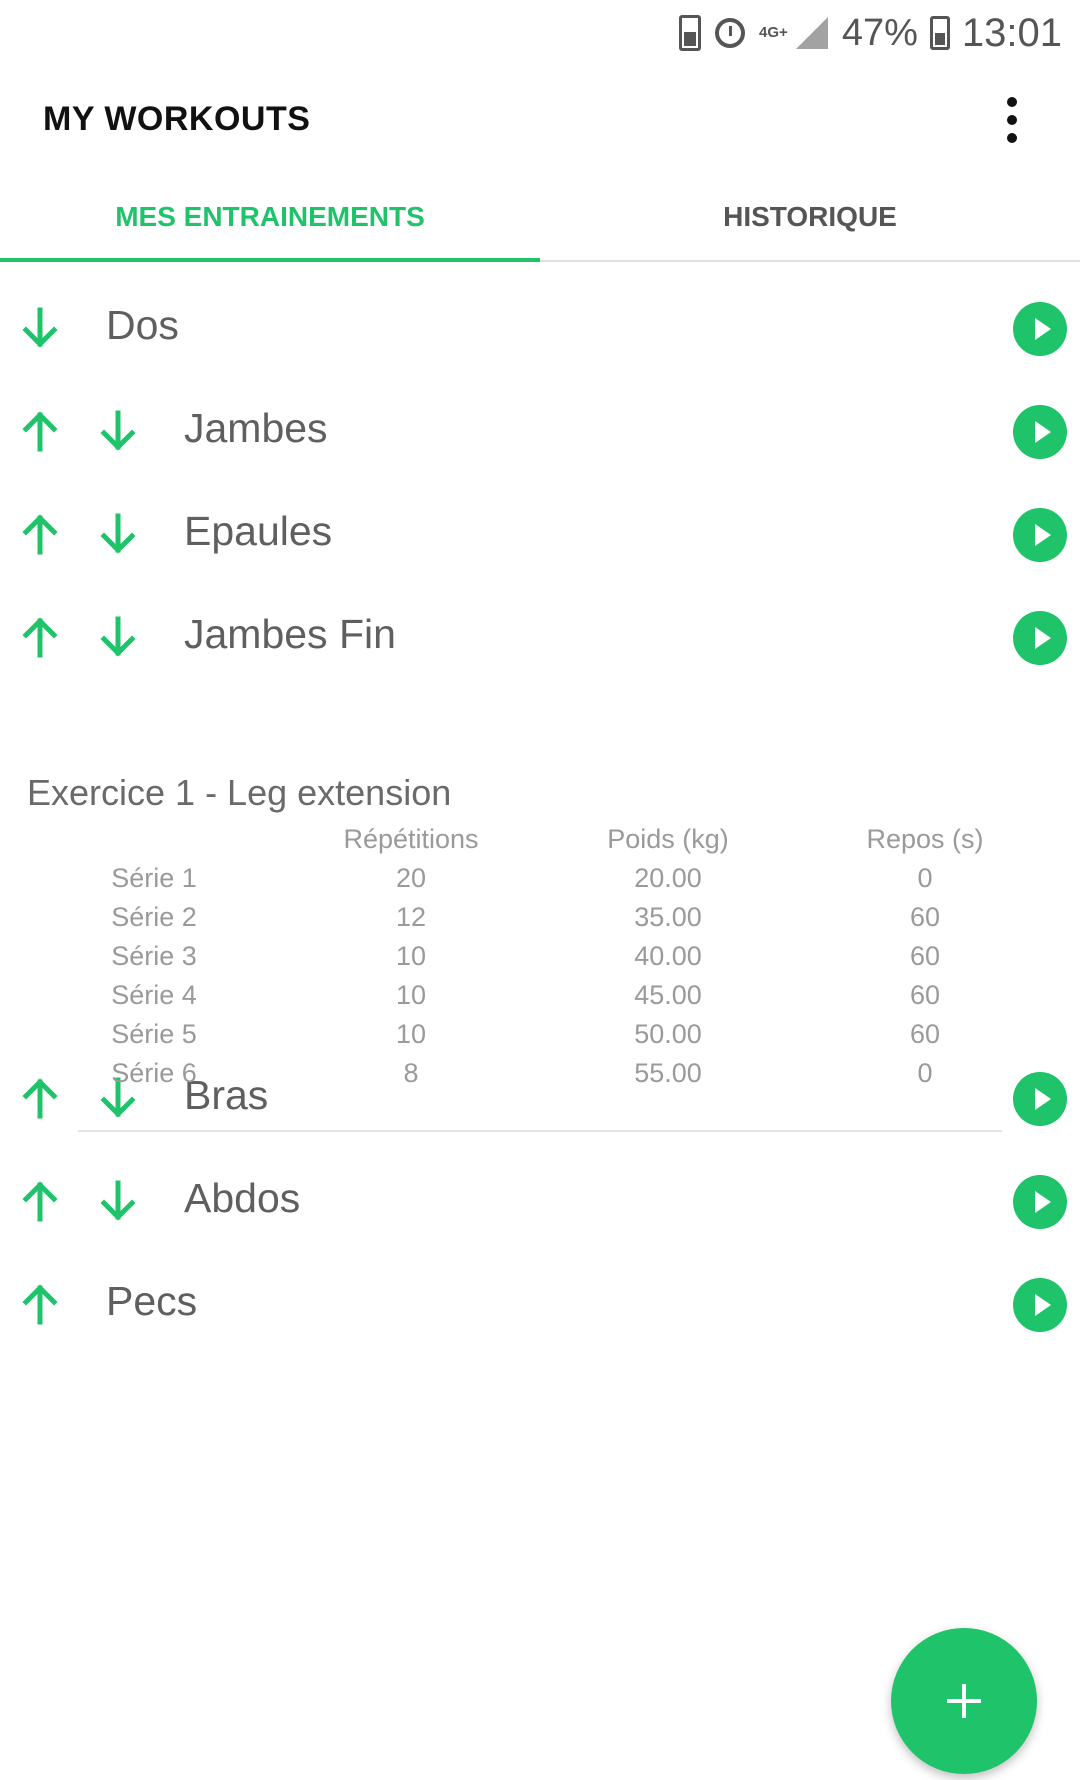  I want to click on app-title: MY WORKOUTS, so click(177, 119).